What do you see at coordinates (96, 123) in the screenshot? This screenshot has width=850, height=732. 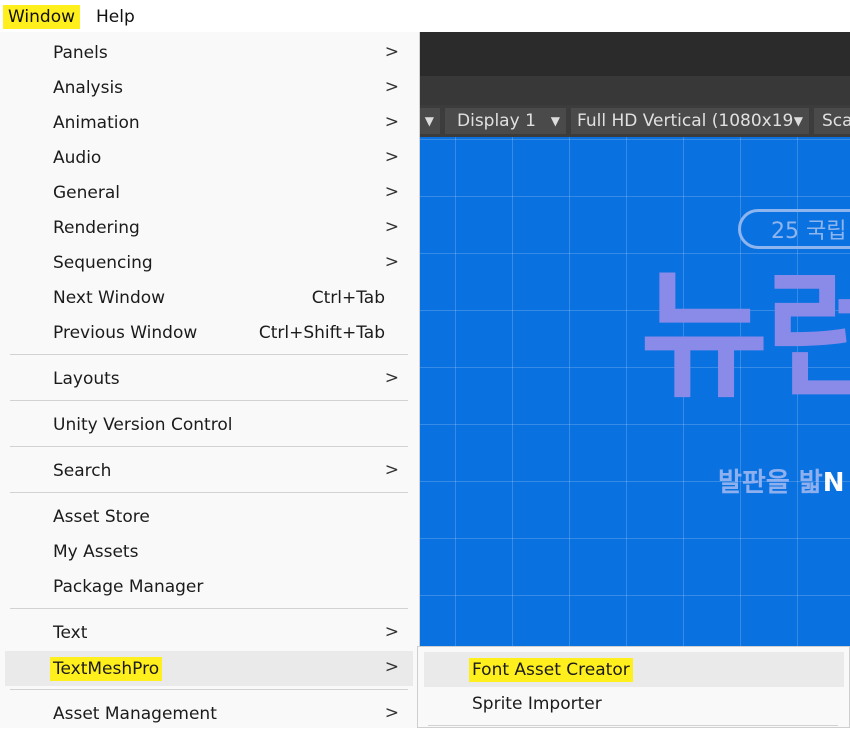 I see `menu-item-label: Animation` at bounding box center [96, 123].